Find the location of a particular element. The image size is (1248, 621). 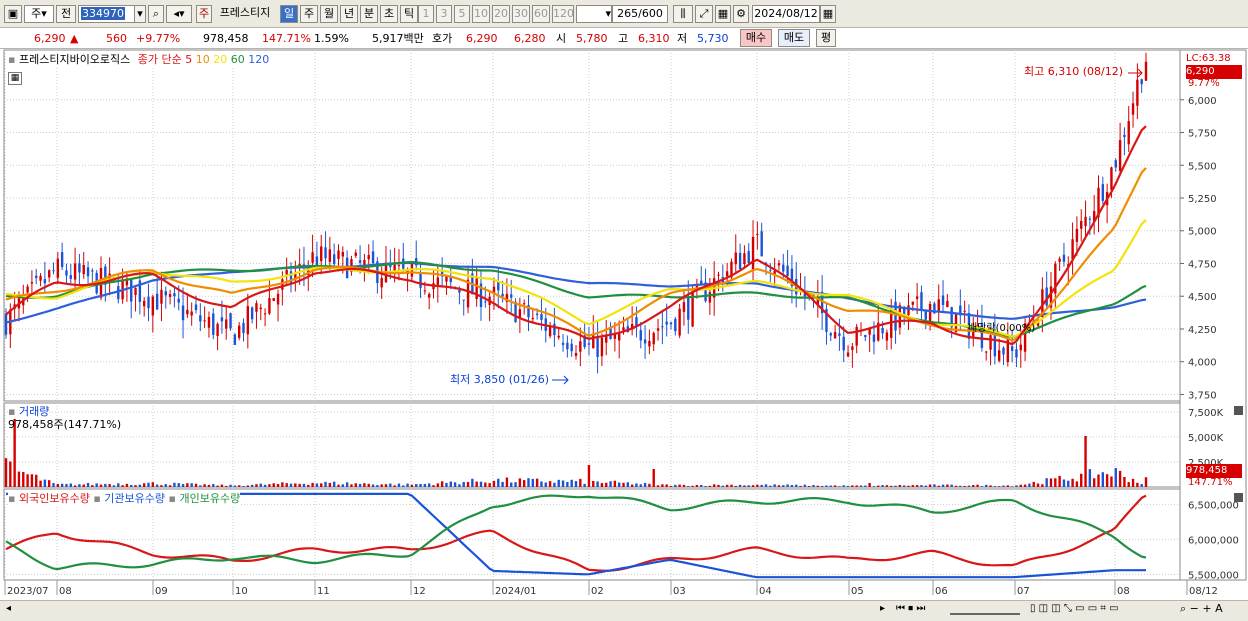

buy-button: 매수 is located at coordinates (756, 38).